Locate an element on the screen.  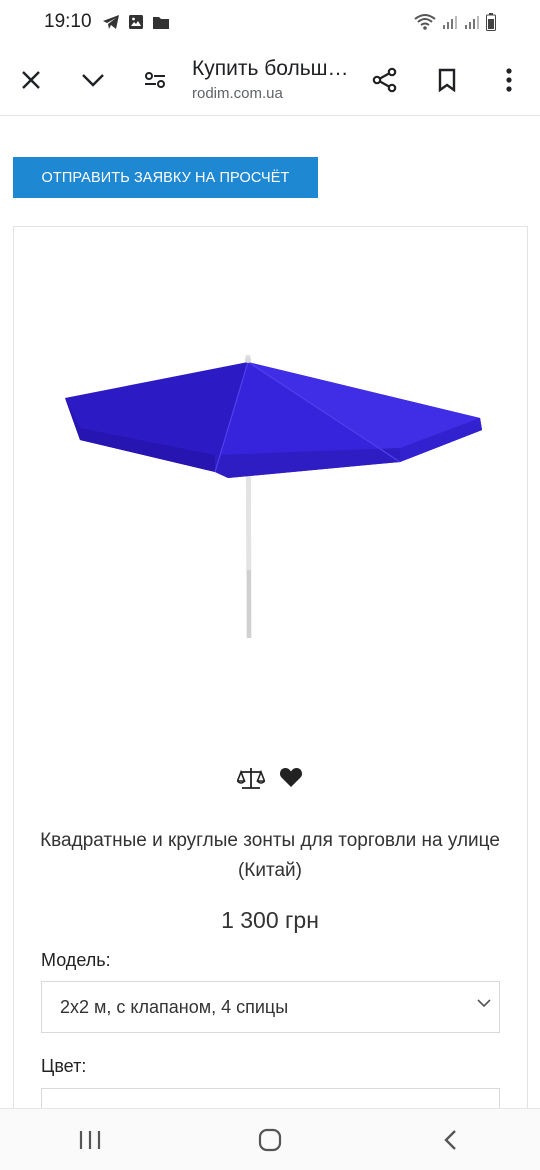
more-options-button is located at coordinates (509, 80).